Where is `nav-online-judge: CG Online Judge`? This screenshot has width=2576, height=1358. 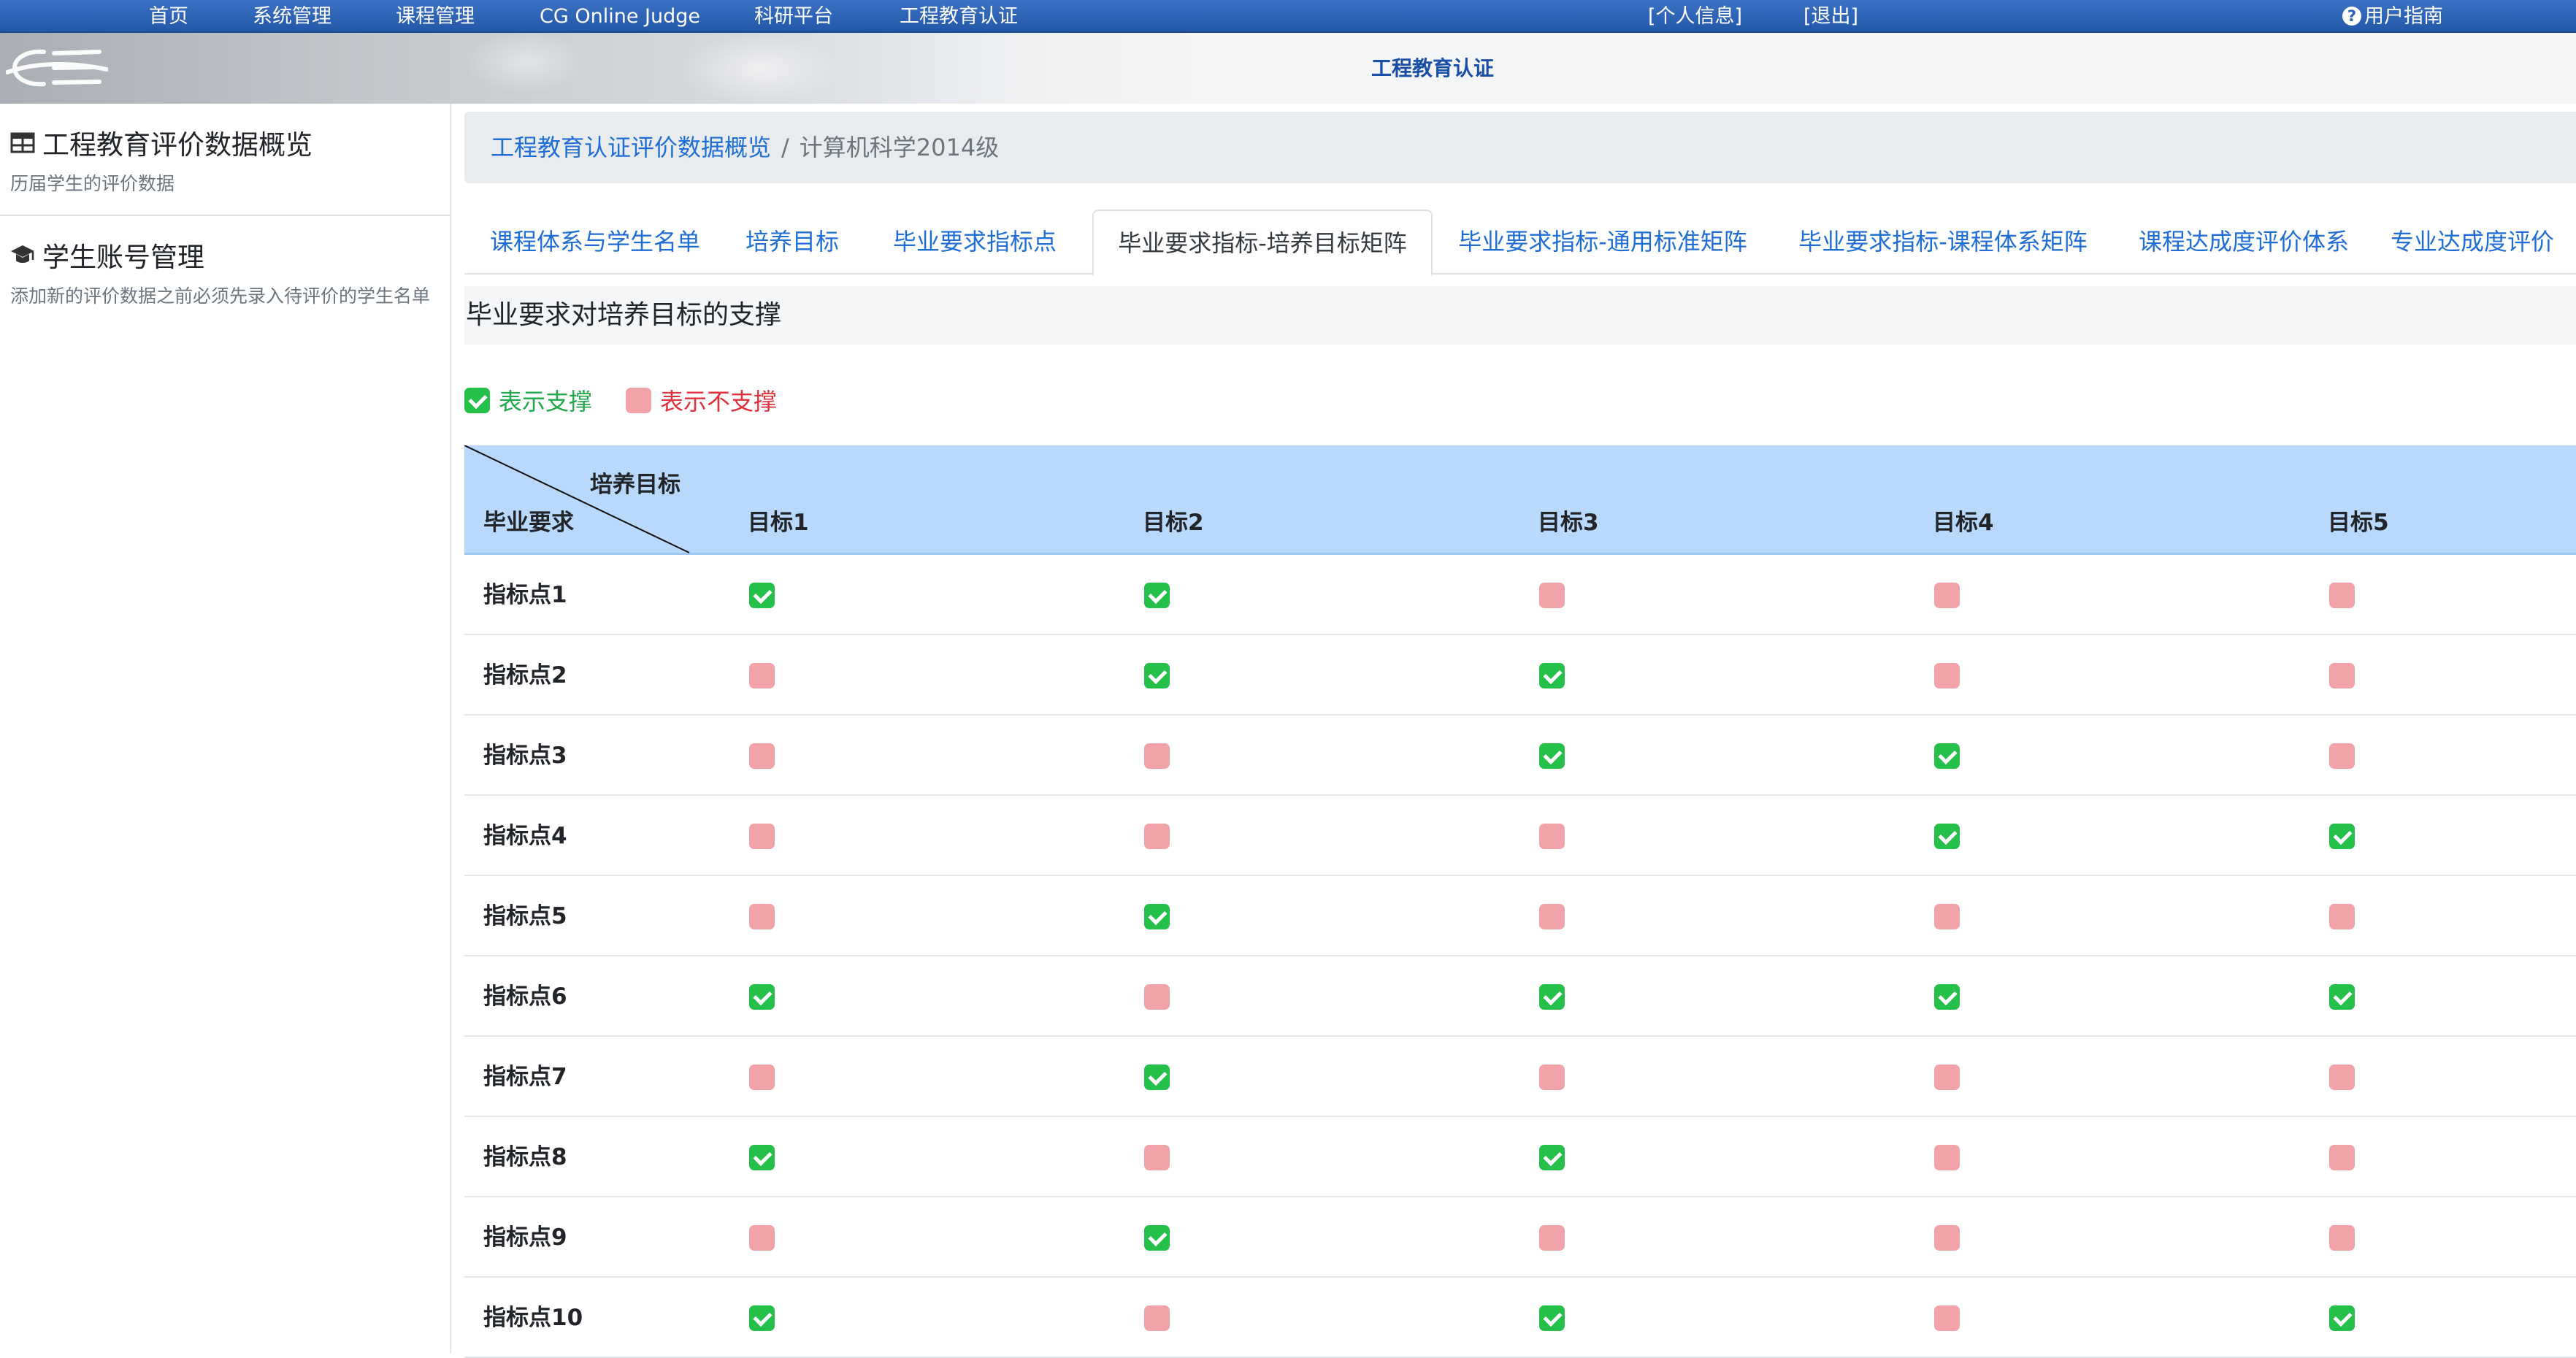 nav-online-judge: CG Online Judge is located at coordinates (620, 16).